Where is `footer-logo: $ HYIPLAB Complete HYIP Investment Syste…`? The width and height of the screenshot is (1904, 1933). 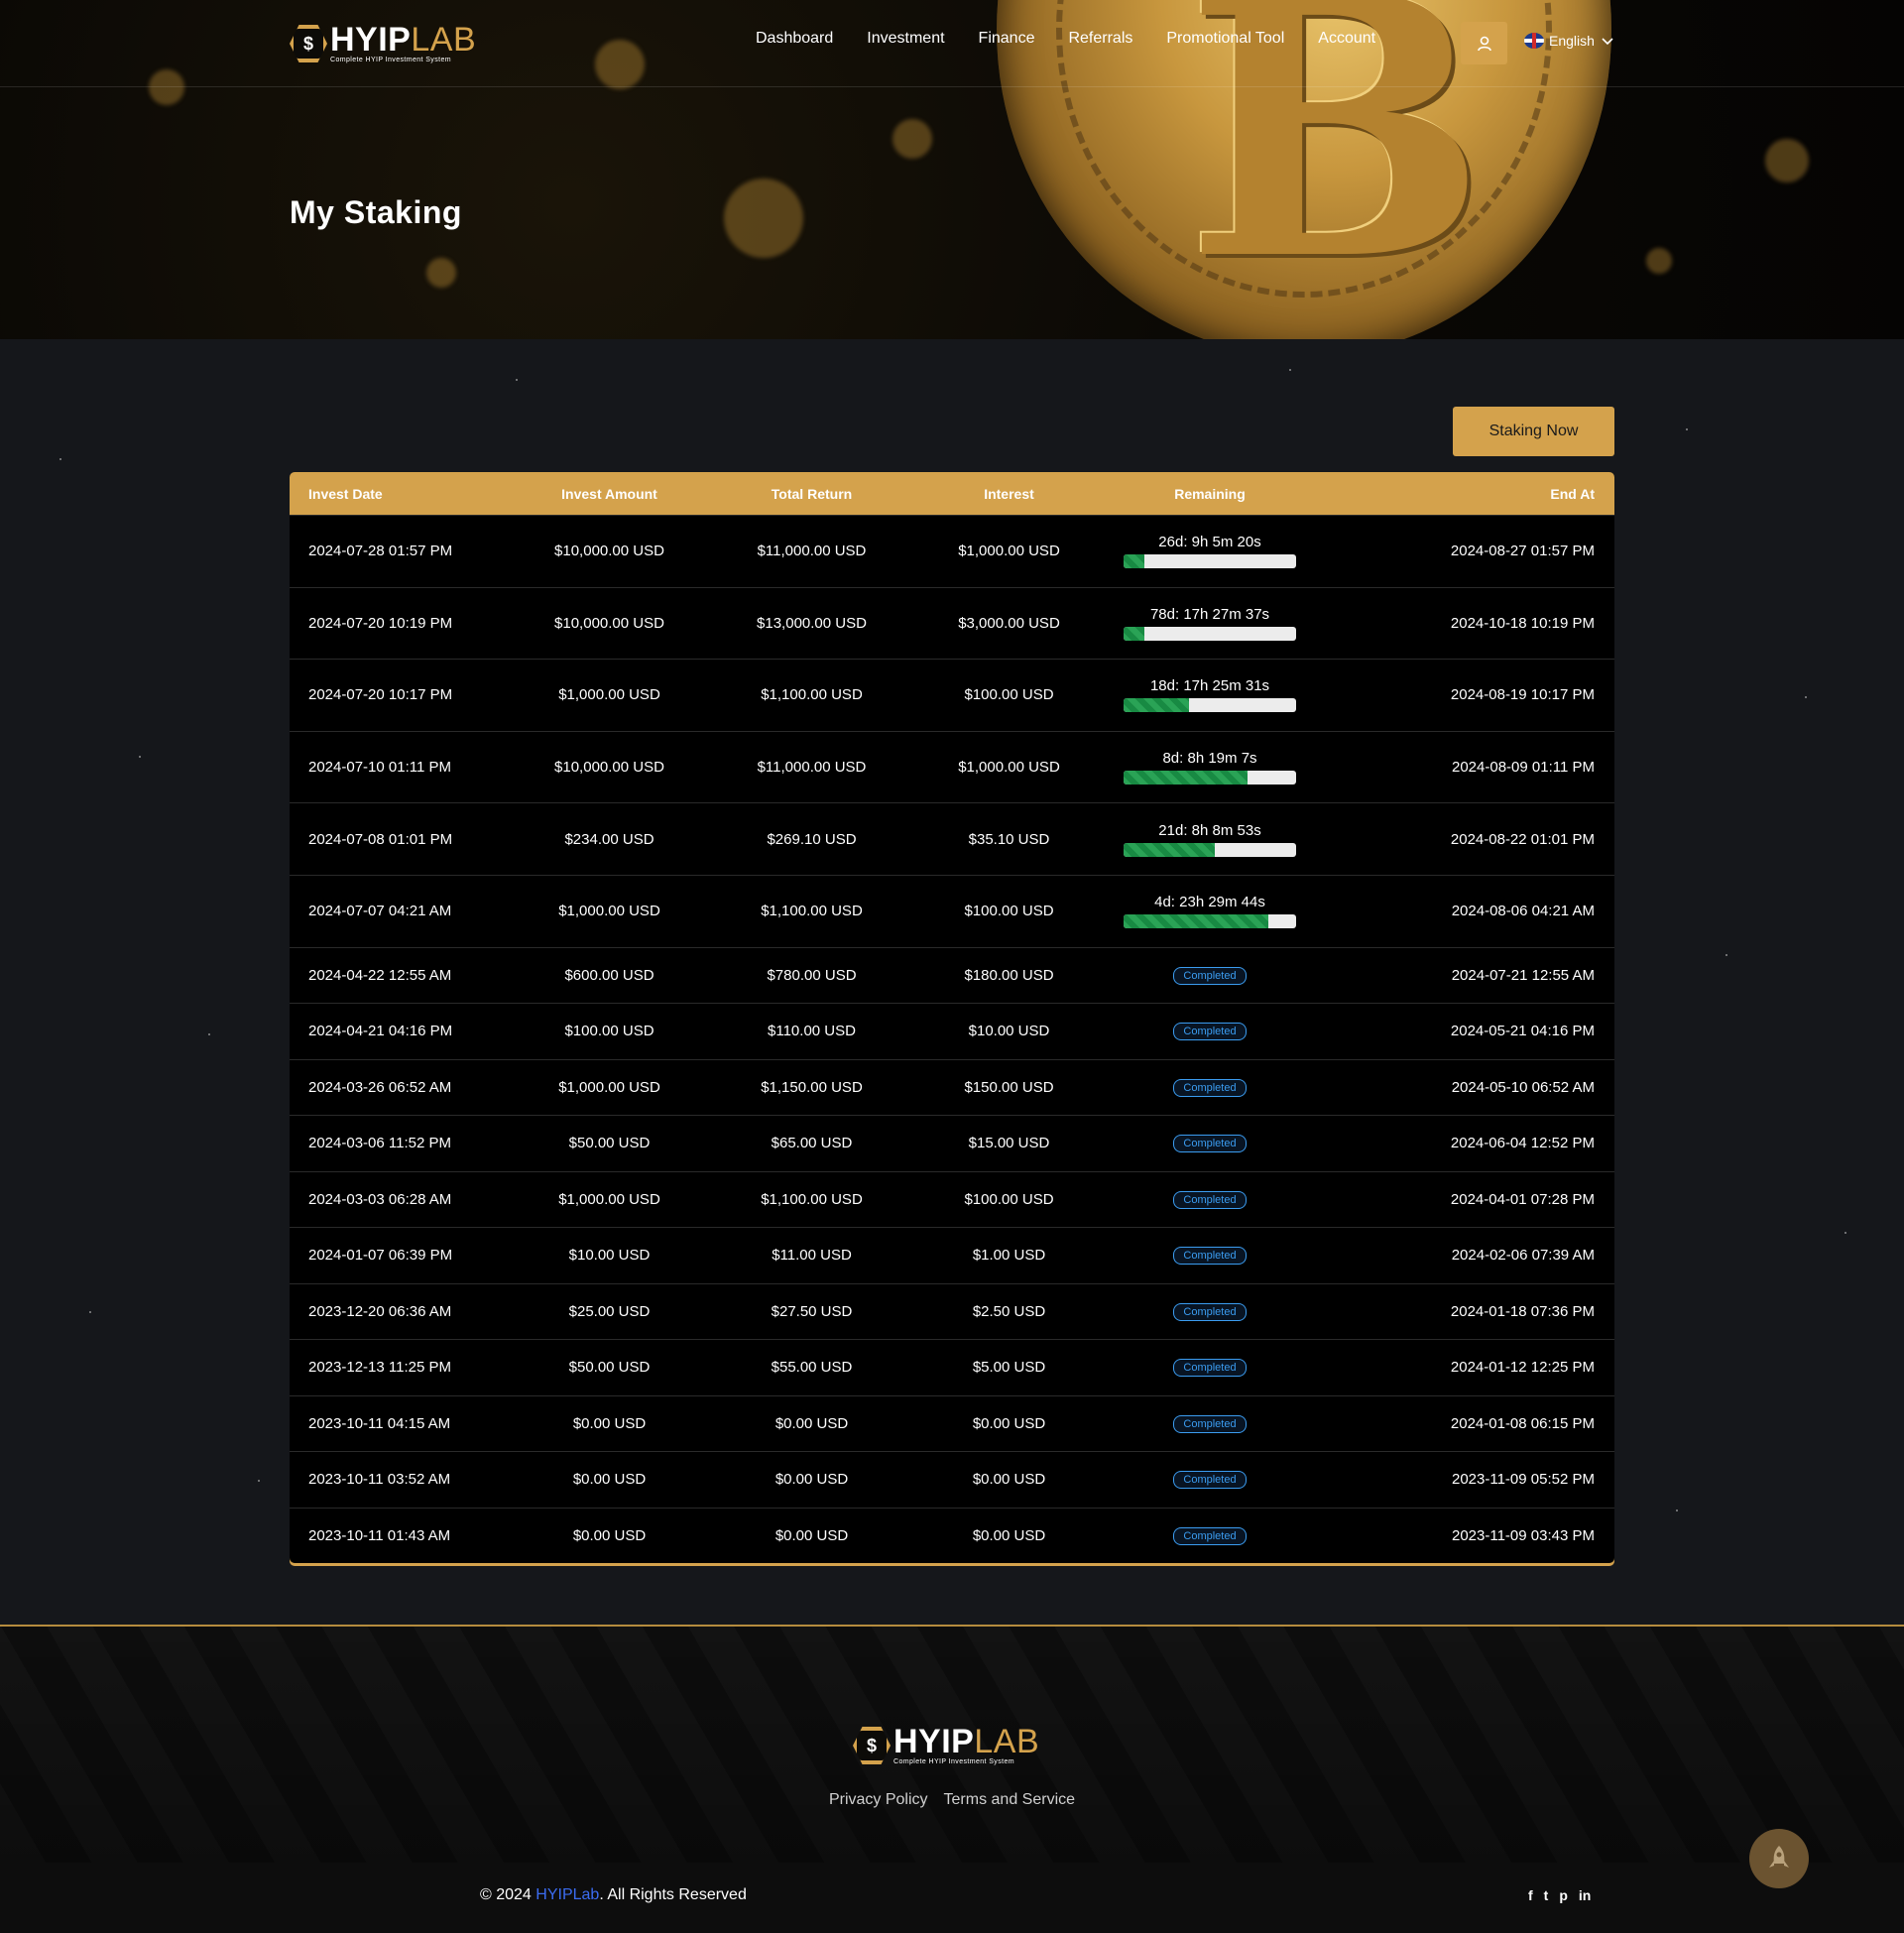
footer-logo: $ HYIPLAB Complete HYIP Investment Syste… is located at coordinates (946, 1745).